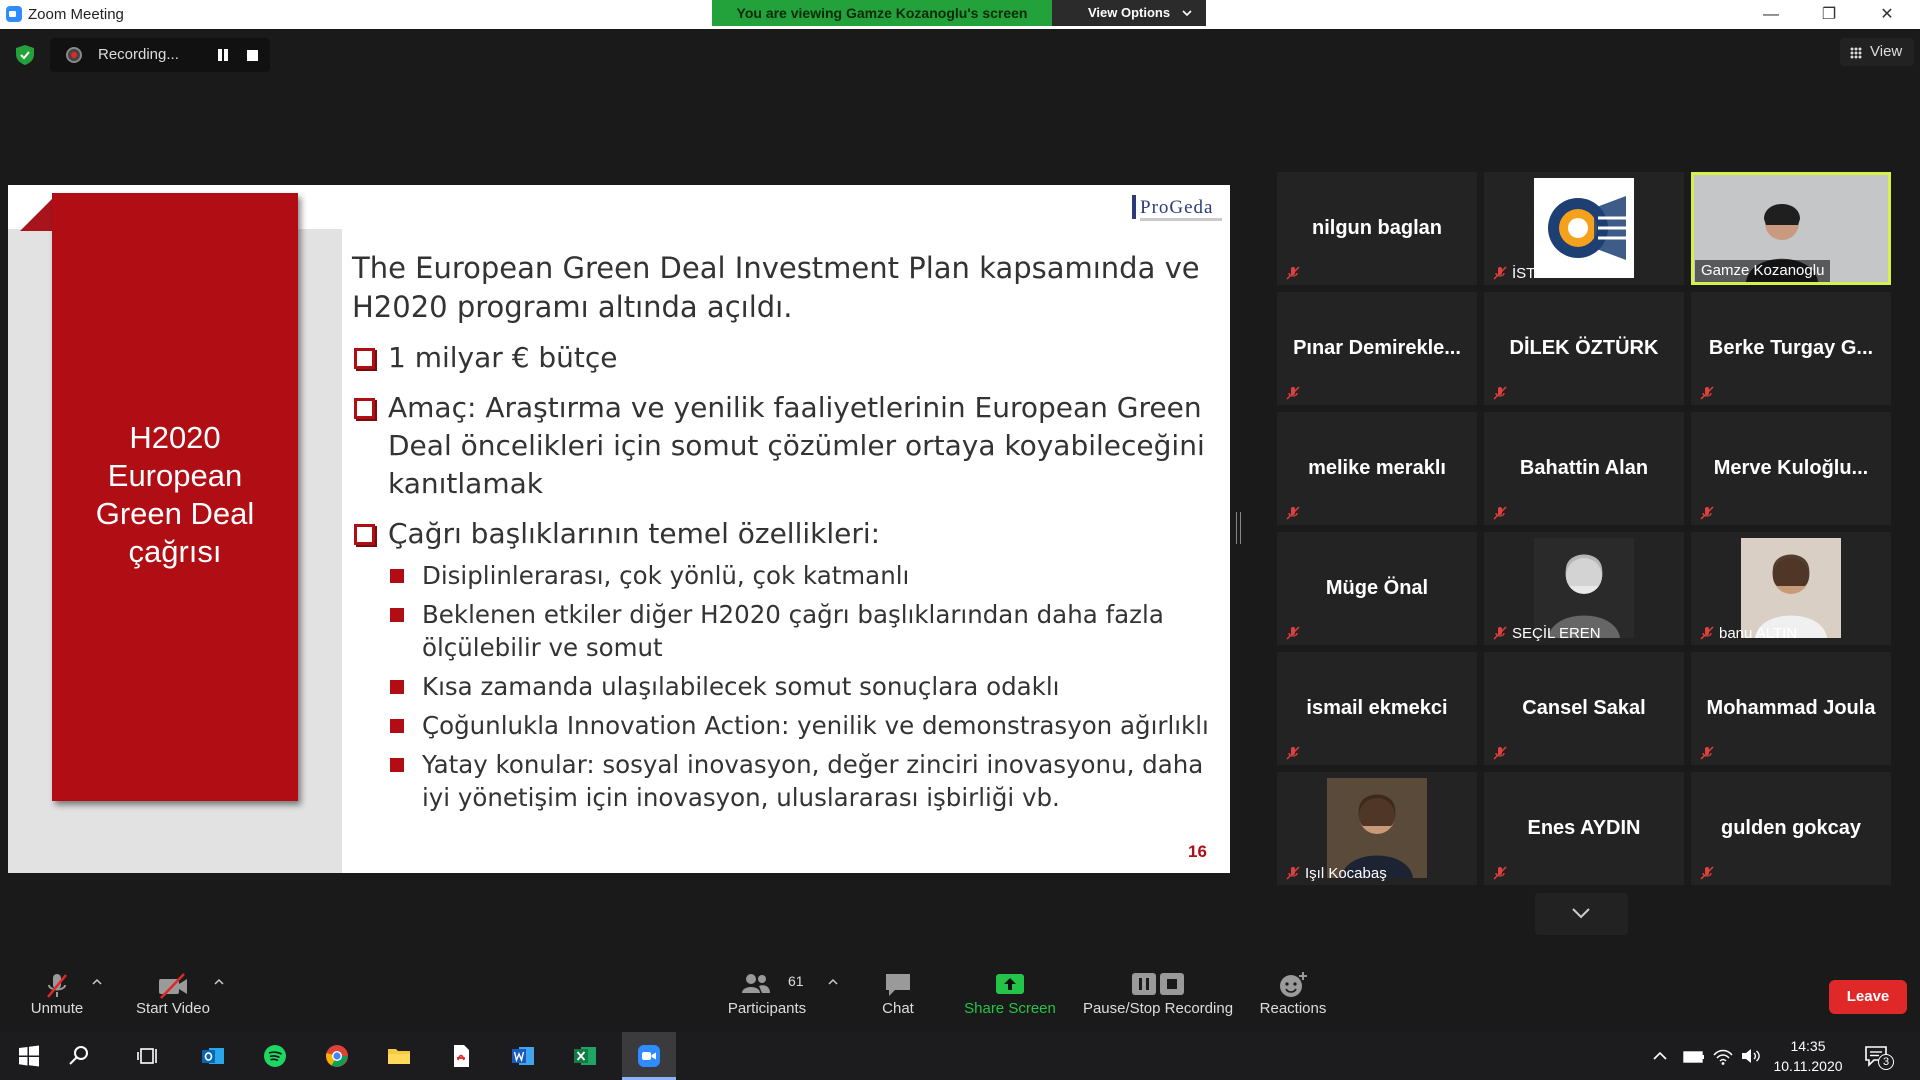  Describe the element at coordinates (219, 982) in the screenshot. I see `video-options-caret-icon` at that location.